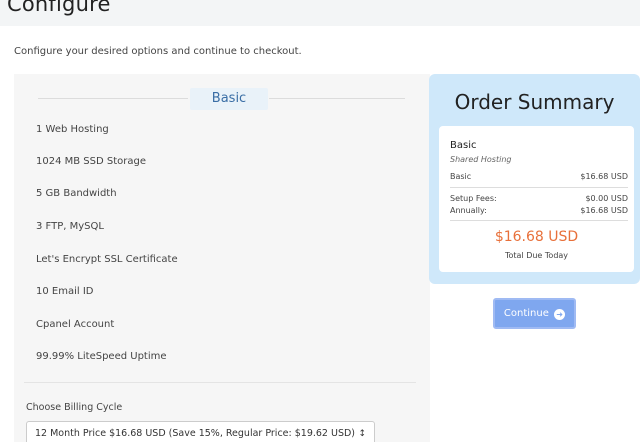 The width and height of the screenshot is (640, 442). Describe the element at coordinates (526, 313) in the screenshot. I see `continue-label: Continue` at that location.